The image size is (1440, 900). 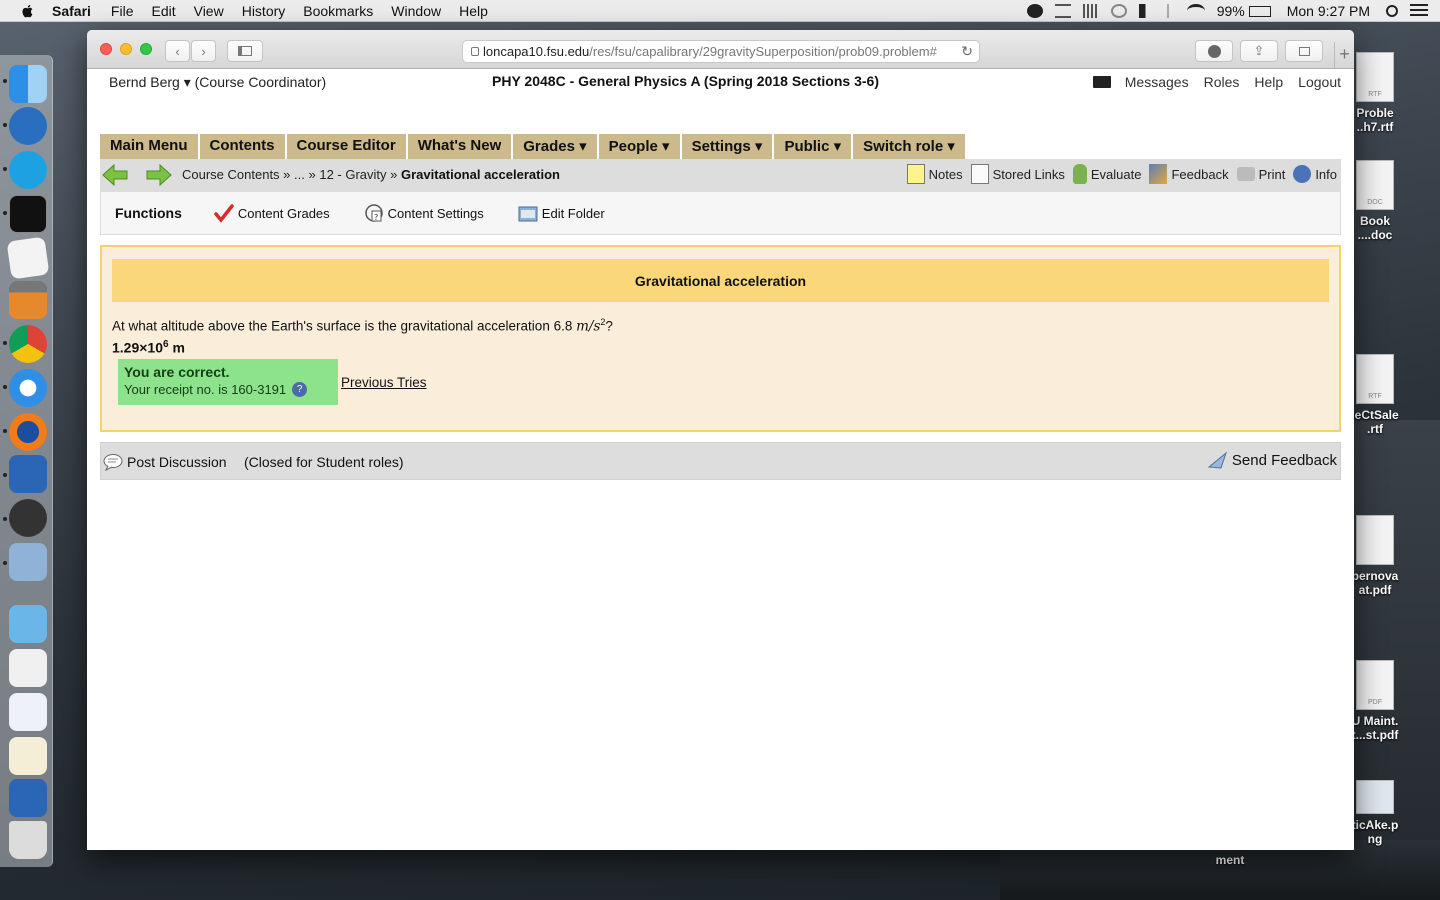 What do you see at coordinates (1419, 11) in the screenshot?
I see `notification-center-icon` at bounding box center [1419, 11].